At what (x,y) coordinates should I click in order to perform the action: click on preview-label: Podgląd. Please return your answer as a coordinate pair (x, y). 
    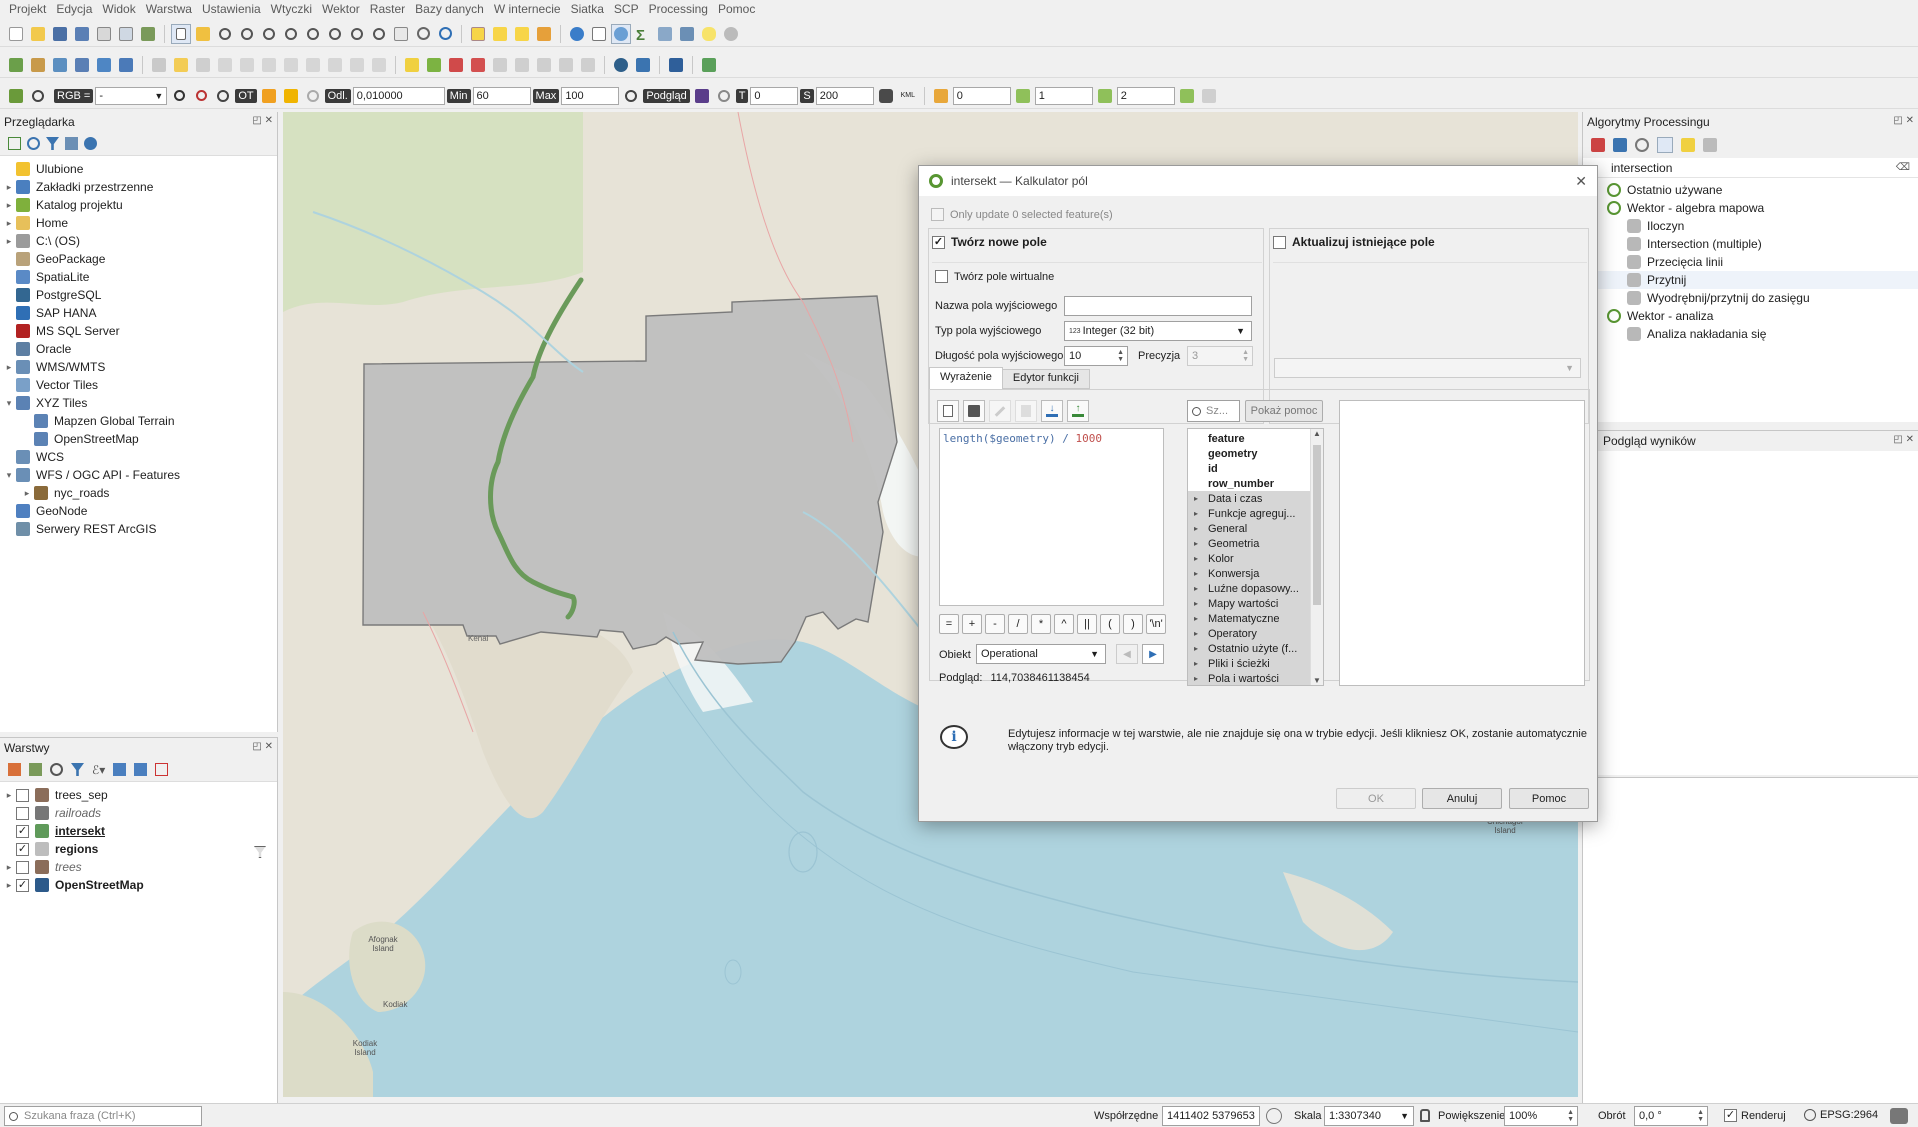
    Looking at the image, I should click on (666, 95).